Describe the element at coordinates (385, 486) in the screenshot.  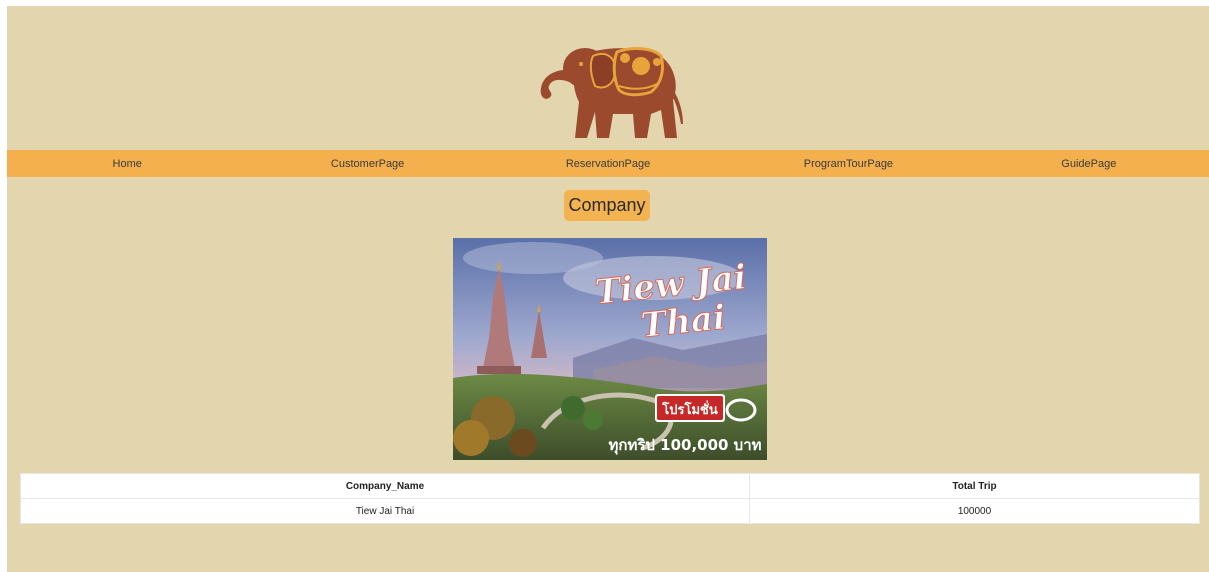
I see `column-header-company-name: Company_Name` at that location.